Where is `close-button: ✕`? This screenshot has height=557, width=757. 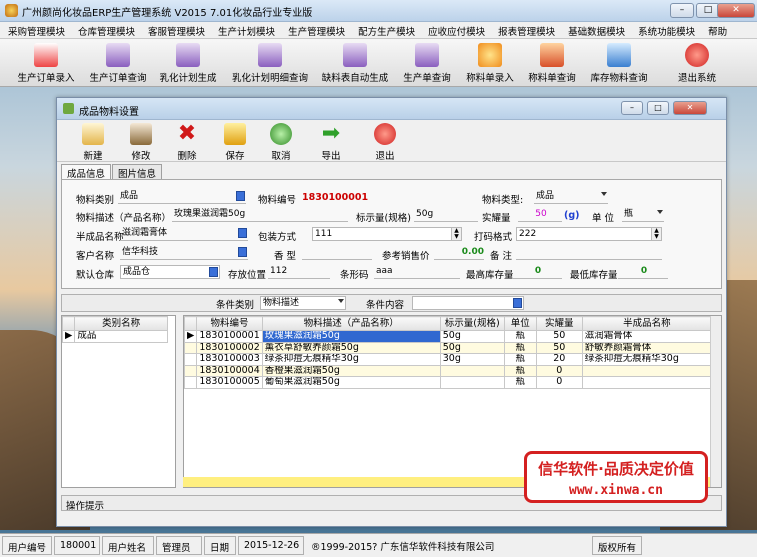
close-button: ✕ is located at coordinates (736, 10).